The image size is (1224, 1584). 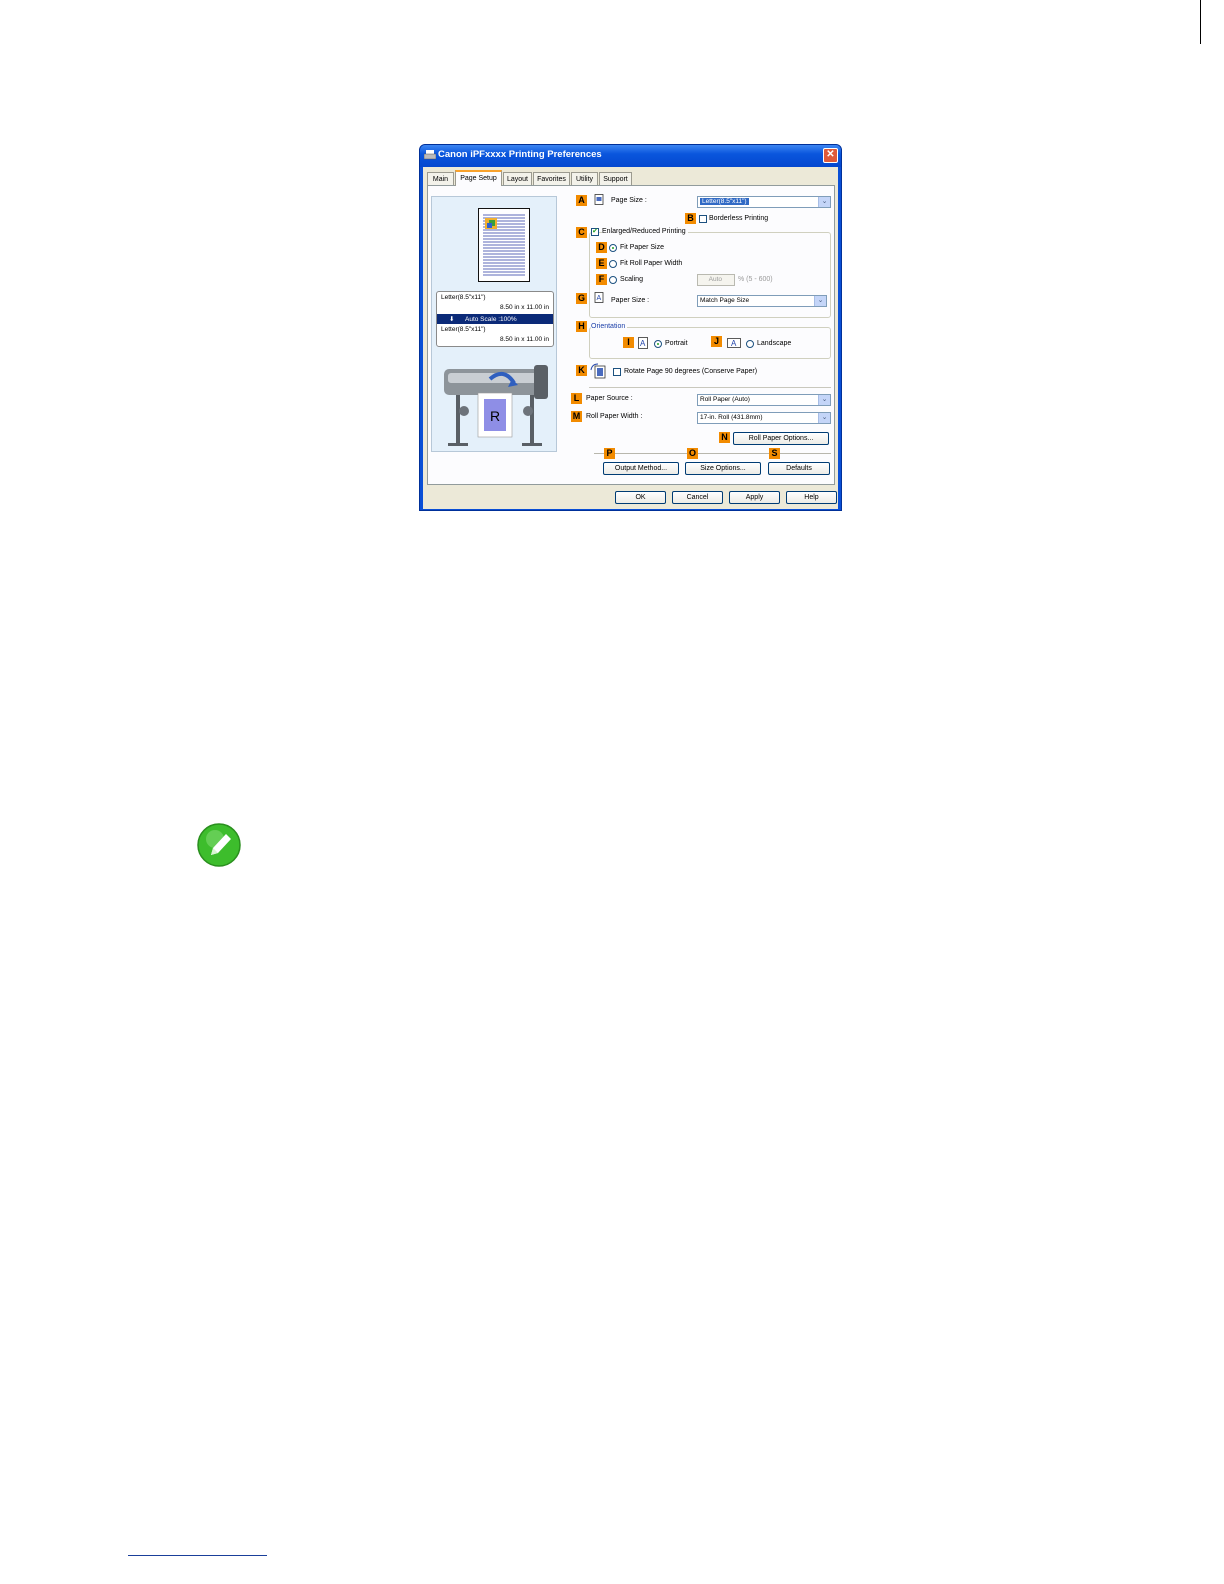 What do you see at coordinates (463, 329) in the screenshot?
I see `output-size-label: Letter(8.5"x11")` at bounding box center [463, 329].